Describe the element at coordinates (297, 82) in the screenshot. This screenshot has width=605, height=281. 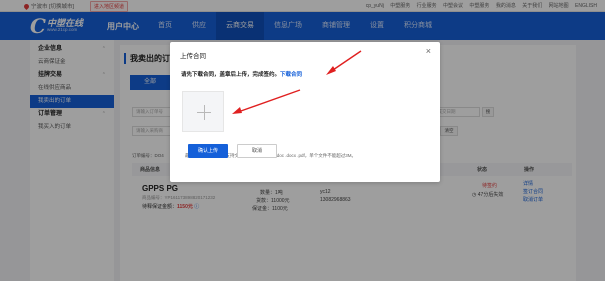
I see `annotation-arrows` at that location.